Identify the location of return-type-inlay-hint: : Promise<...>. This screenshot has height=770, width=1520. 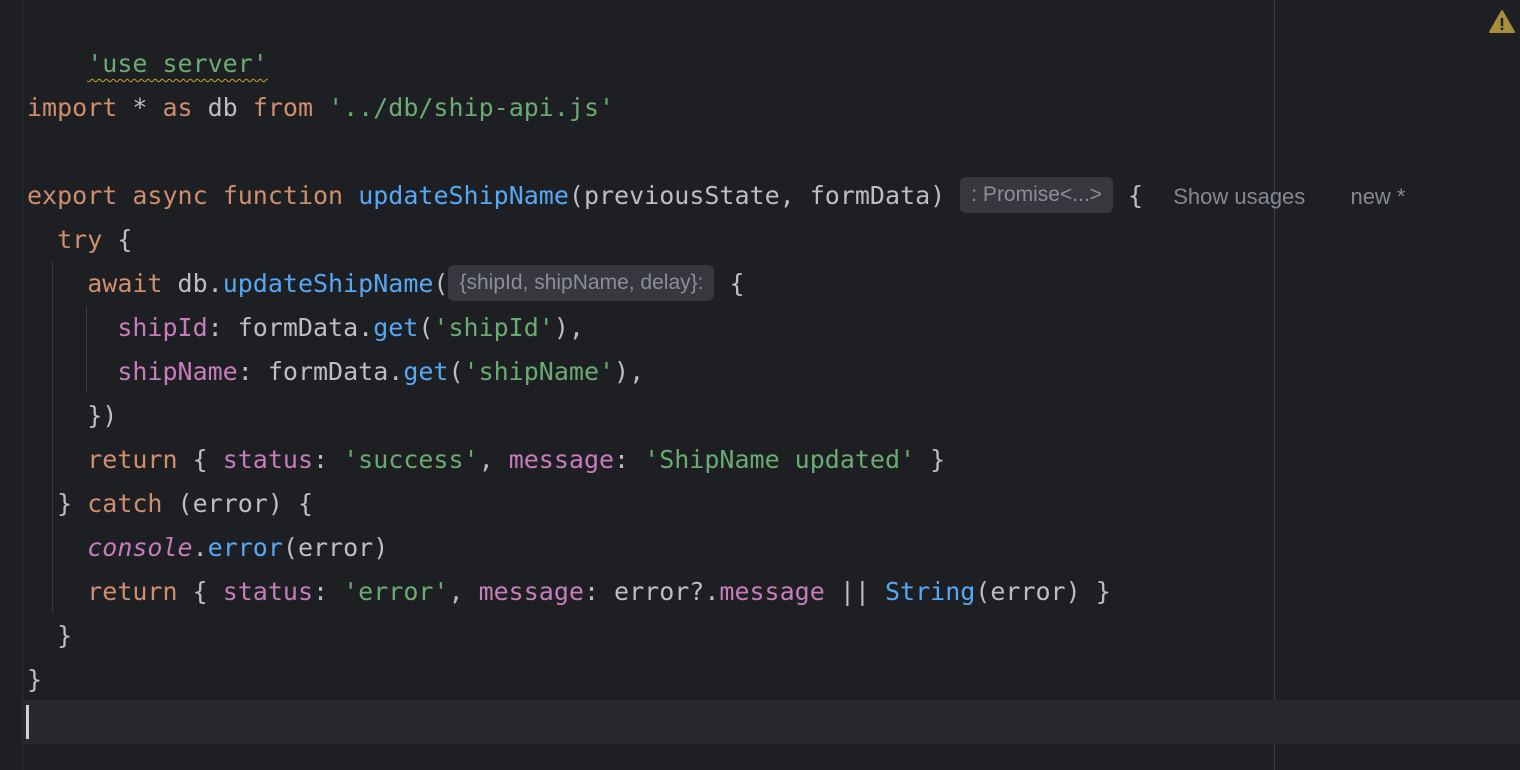
(1036, 195).